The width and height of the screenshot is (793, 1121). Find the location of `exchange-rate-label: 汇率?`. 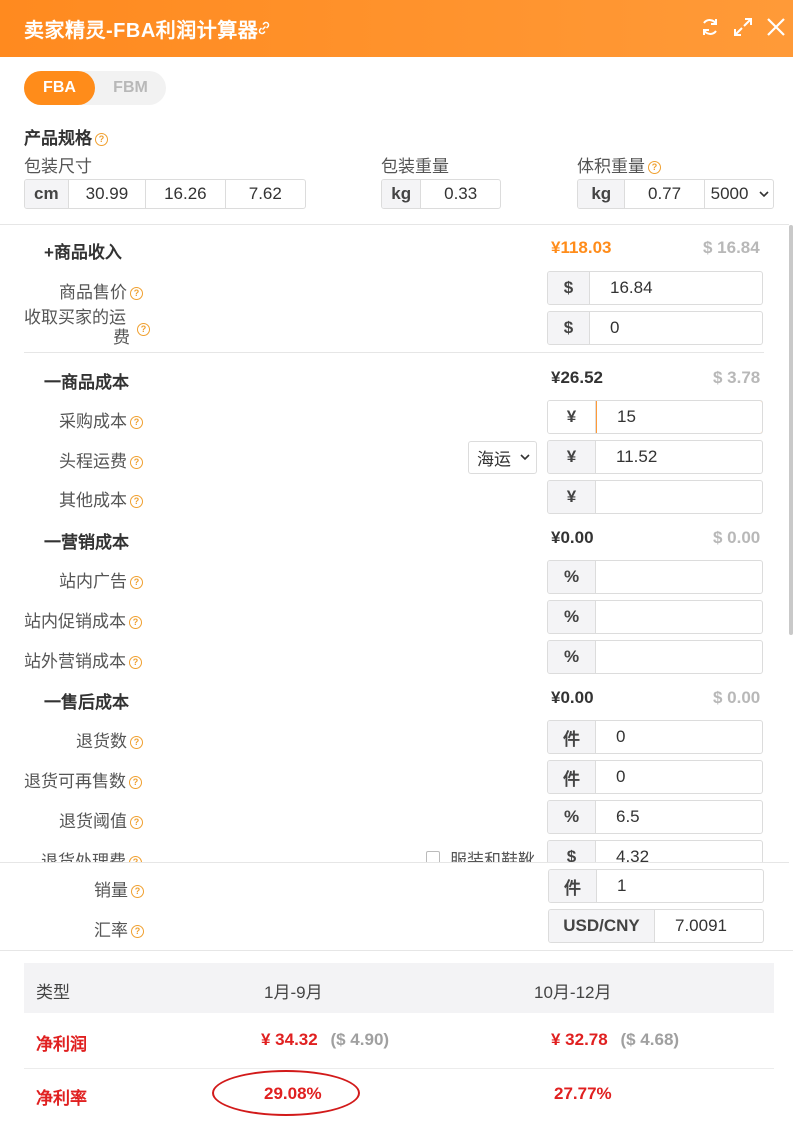

exchange-rate-label: 汇率? is located at coordinates (119, 928).